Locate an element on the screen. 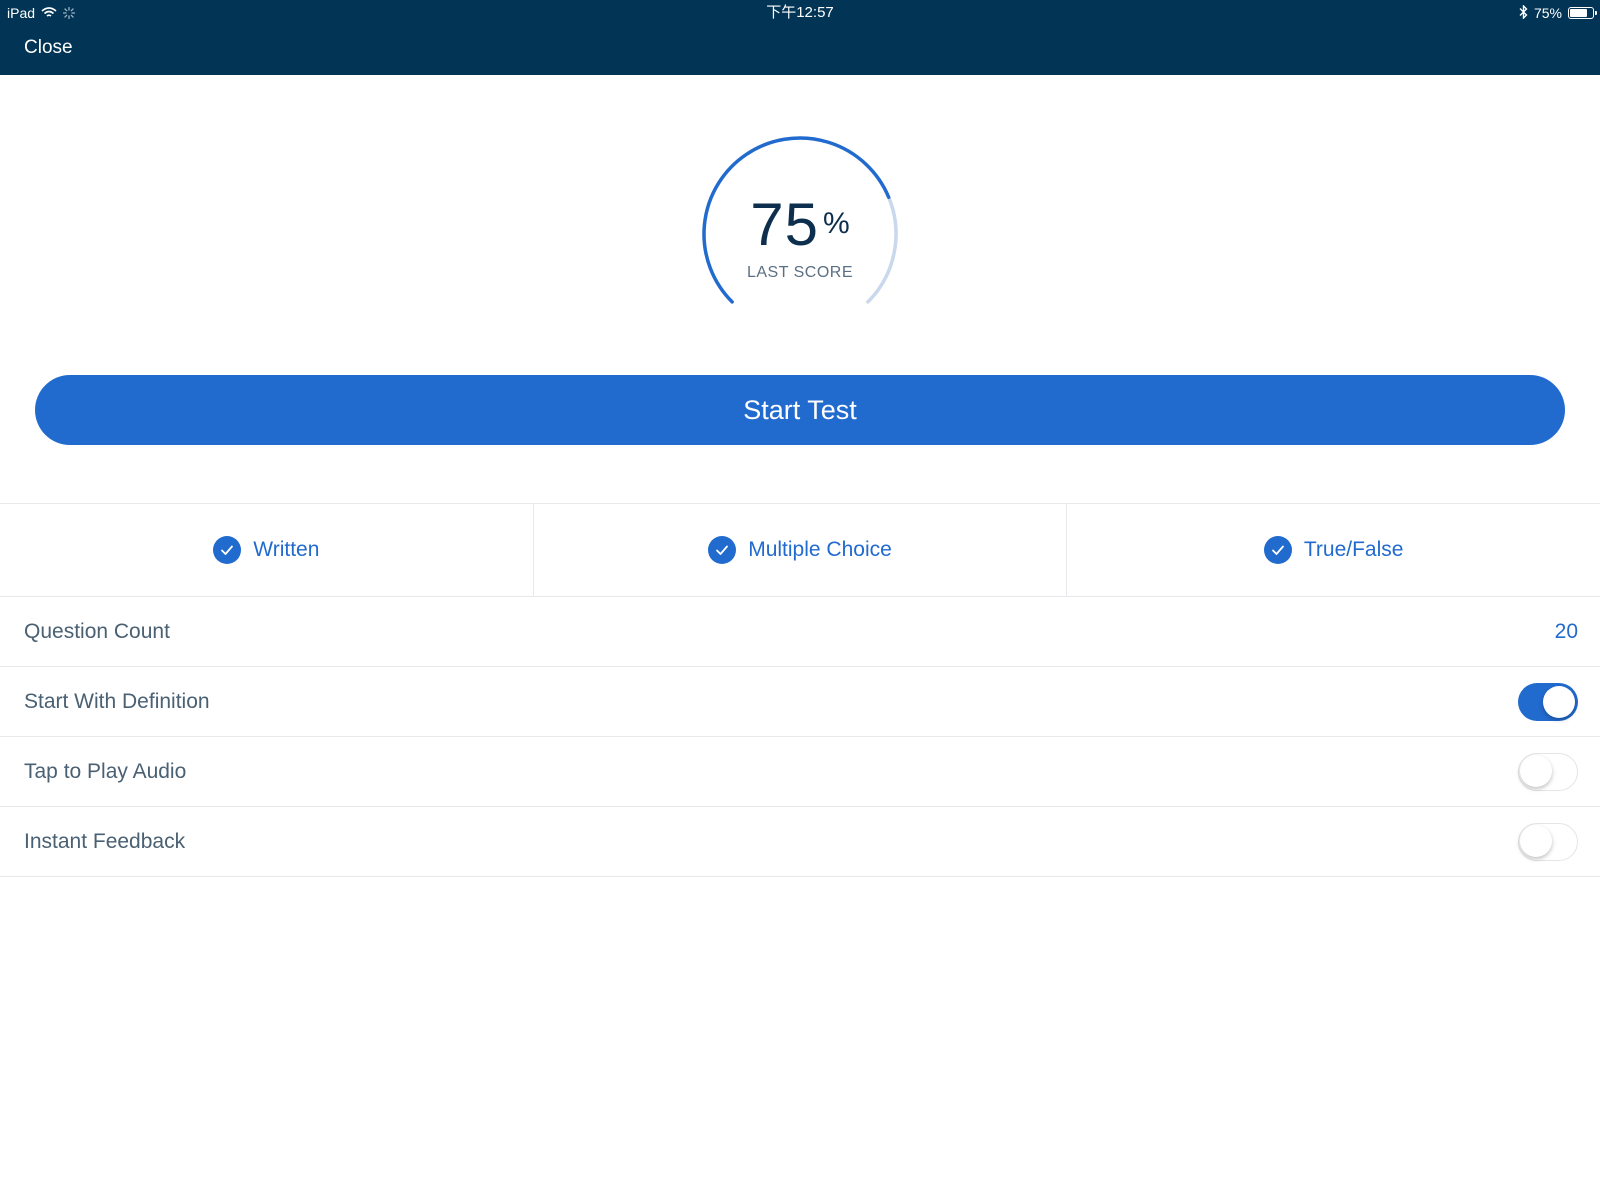  question-type-label: Multiple Choice is located at coordinates (820, 549).